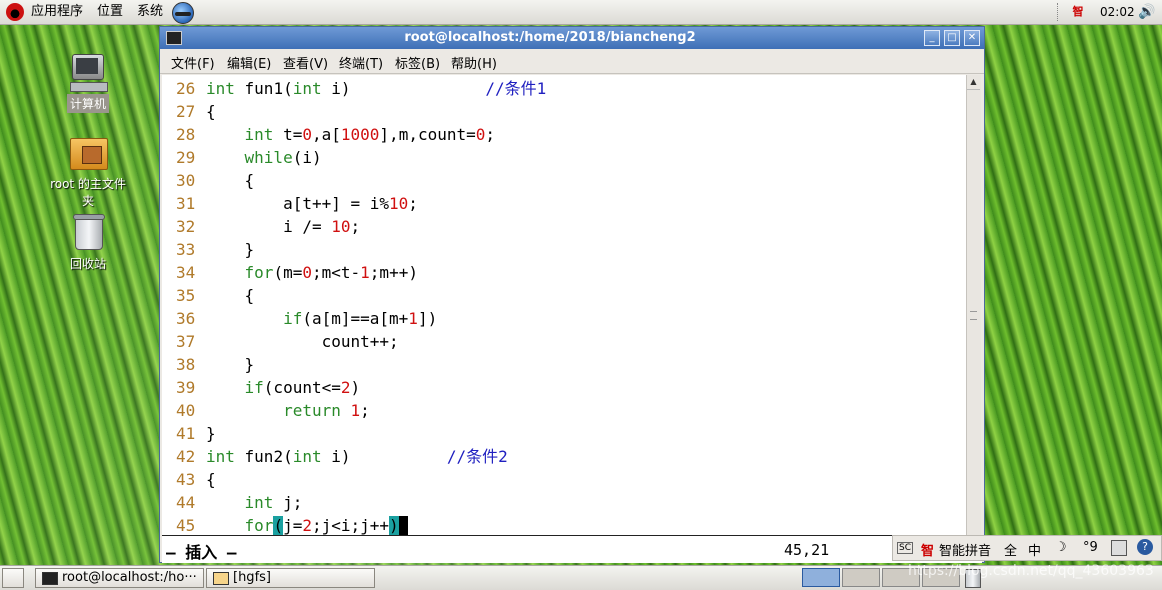 Image resolution: width=1162 pixels, height=590 pixels. Describe the element at coordinates (88, 82) in the screenshot. I see `desktop-icon-computer: 计算机` at that location.